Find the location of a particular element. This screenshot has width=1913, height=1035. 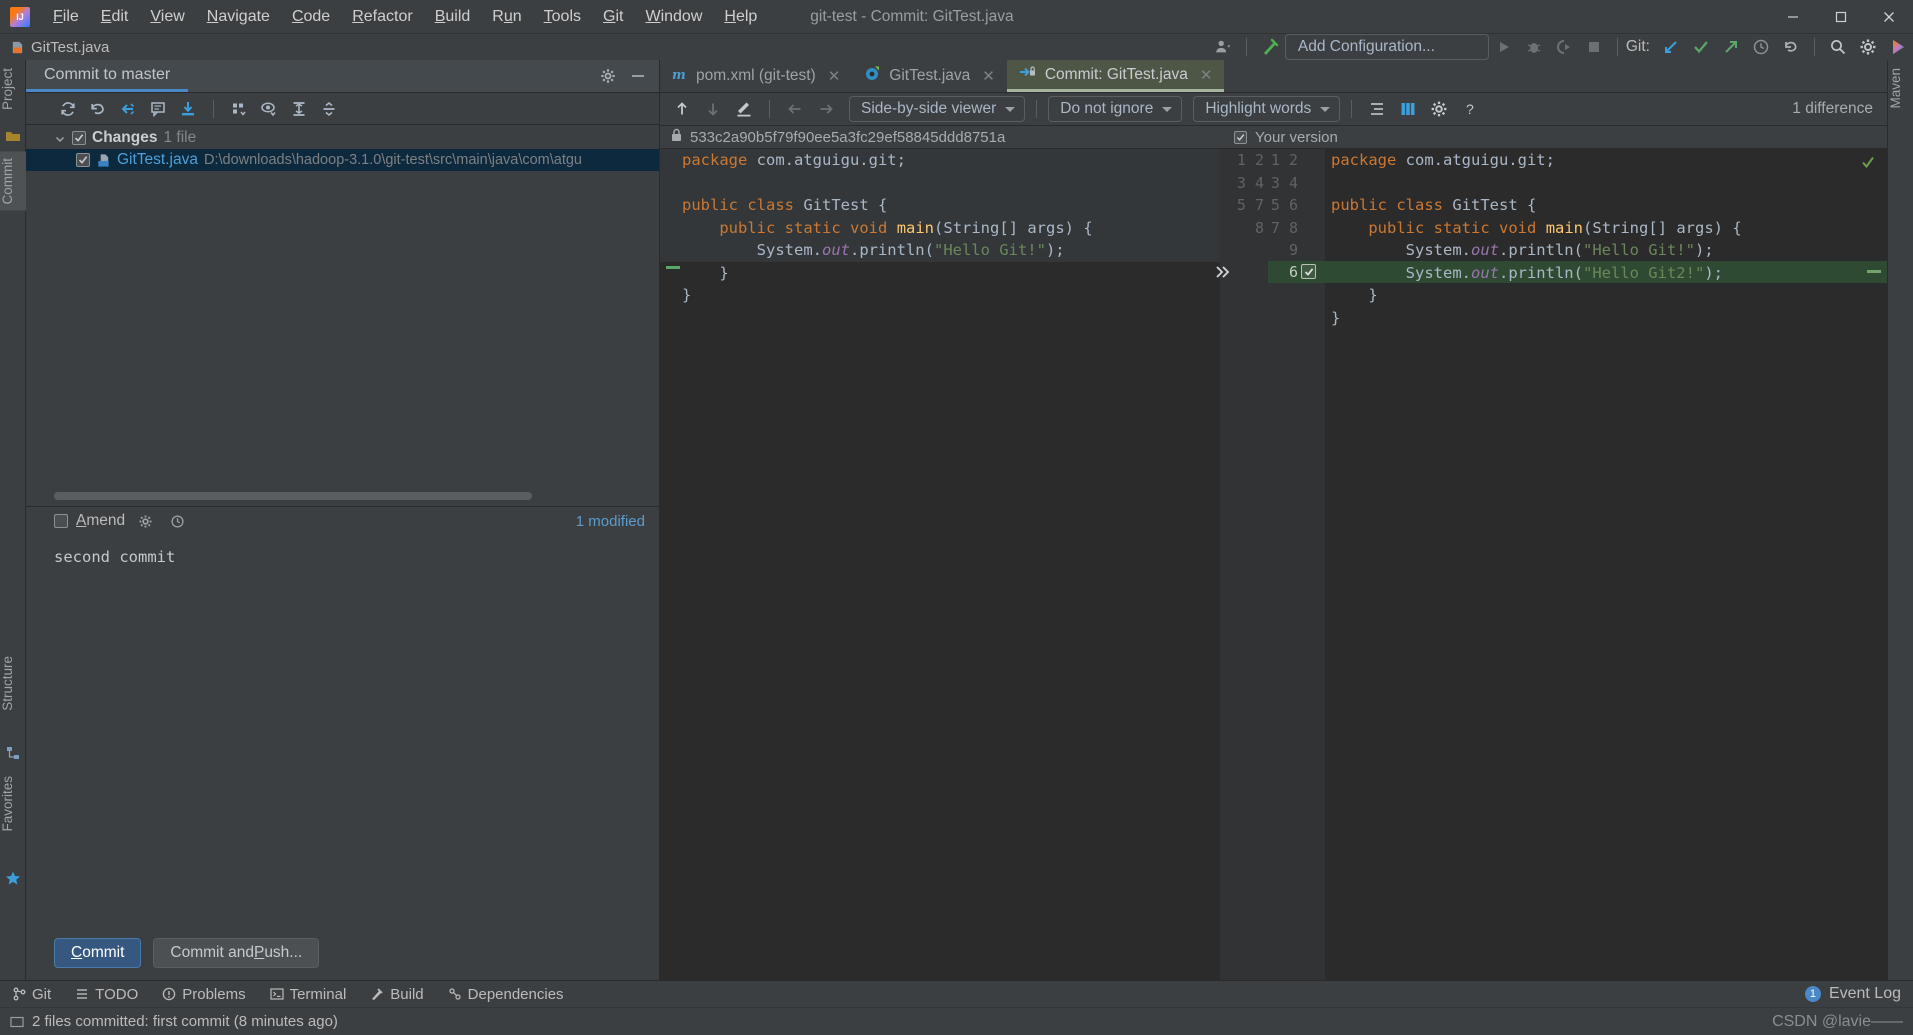

chevron-double-right-icon is located at coordinates (1224, 272).